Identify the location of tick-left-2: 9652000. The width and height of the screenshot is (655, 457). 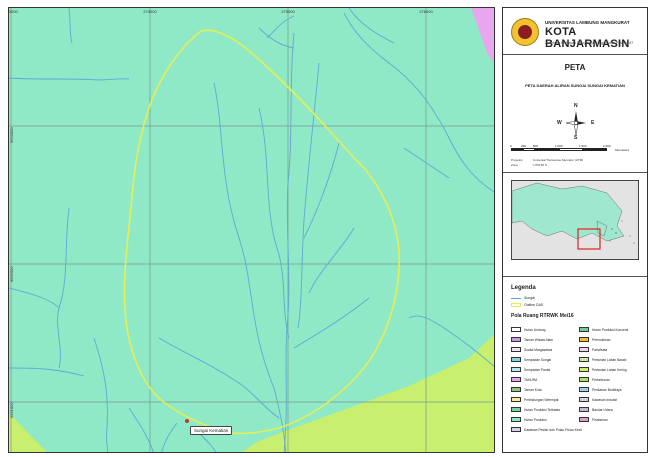
(11, 274).